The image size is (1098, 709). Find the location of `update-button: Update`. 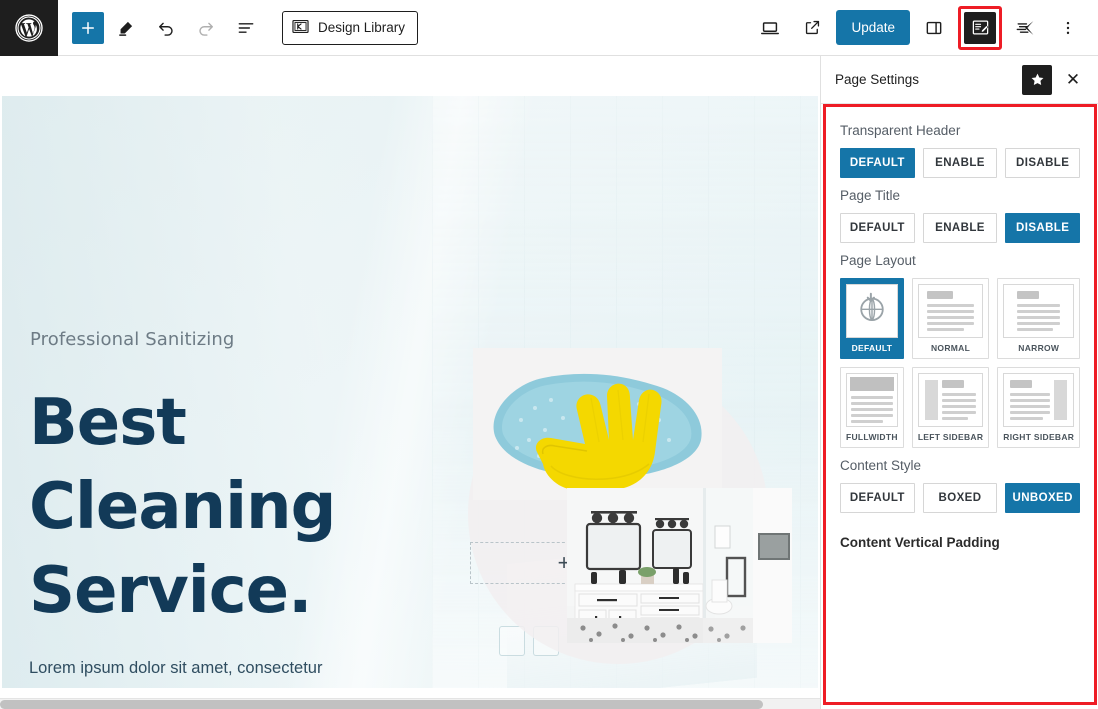

update-button: Update is located at coordinates (873, 27).